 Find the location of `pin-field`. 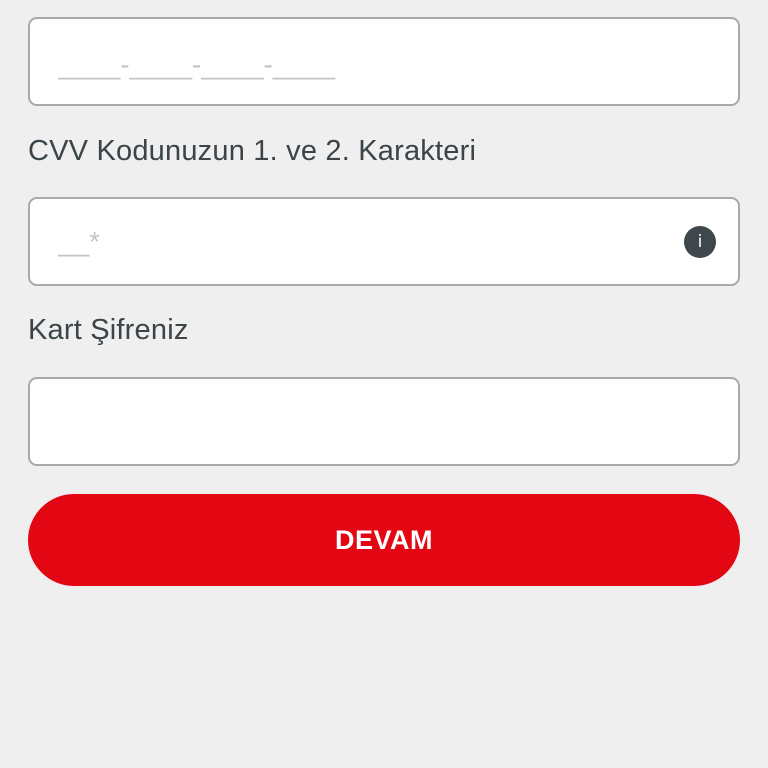

pin-field is located at coordinates (384, 421).